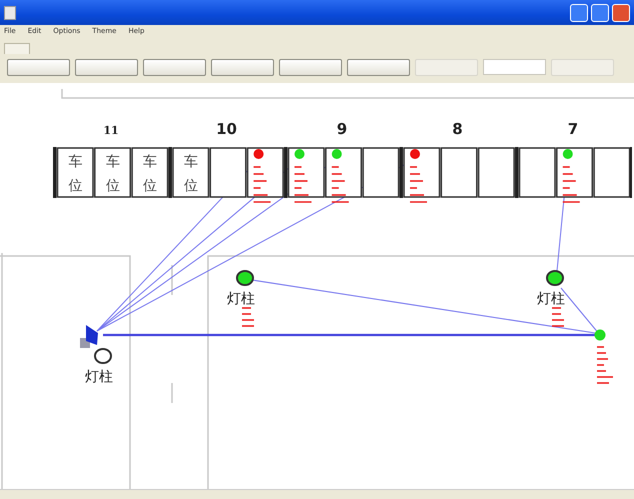 The image size is (634, 499). Describe the element at coordinates (621, 13) in the screenshot. I see `close-button` at that location.